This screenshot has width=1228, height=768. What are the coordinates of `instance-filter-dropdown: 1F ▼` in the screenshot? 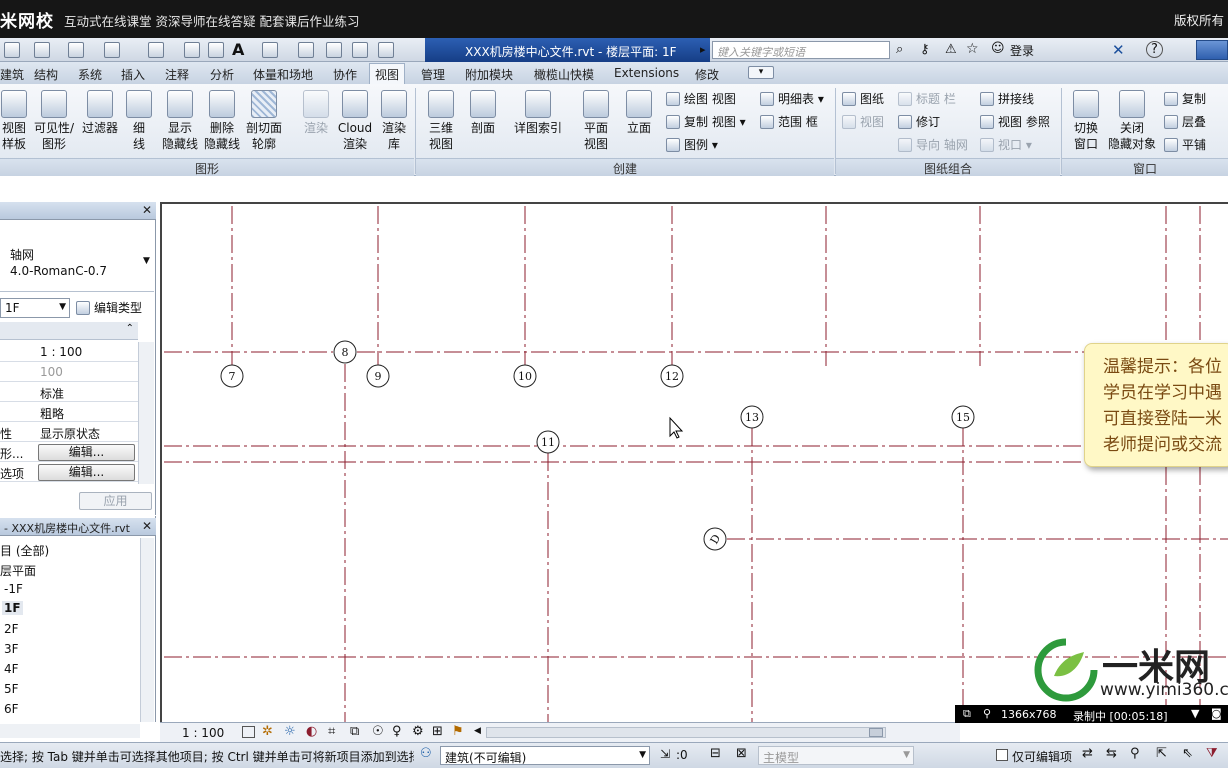 It's located at (35, 308).